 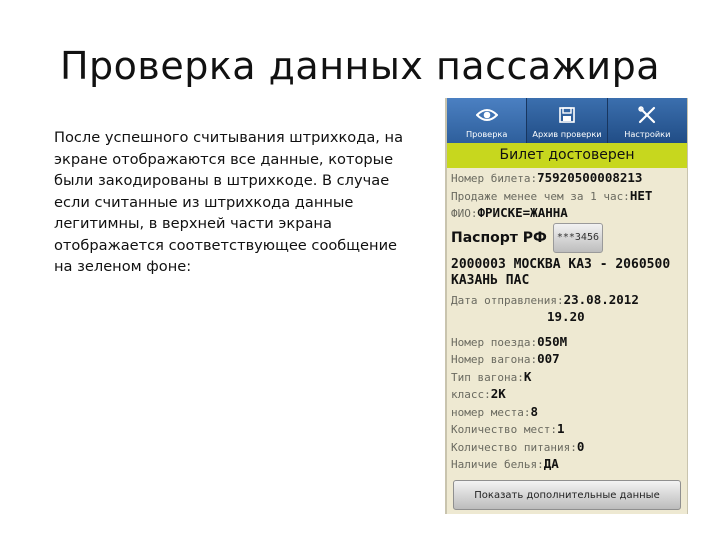 I want to click on tab-check-label: Проверка, so click(x=486, y=134).